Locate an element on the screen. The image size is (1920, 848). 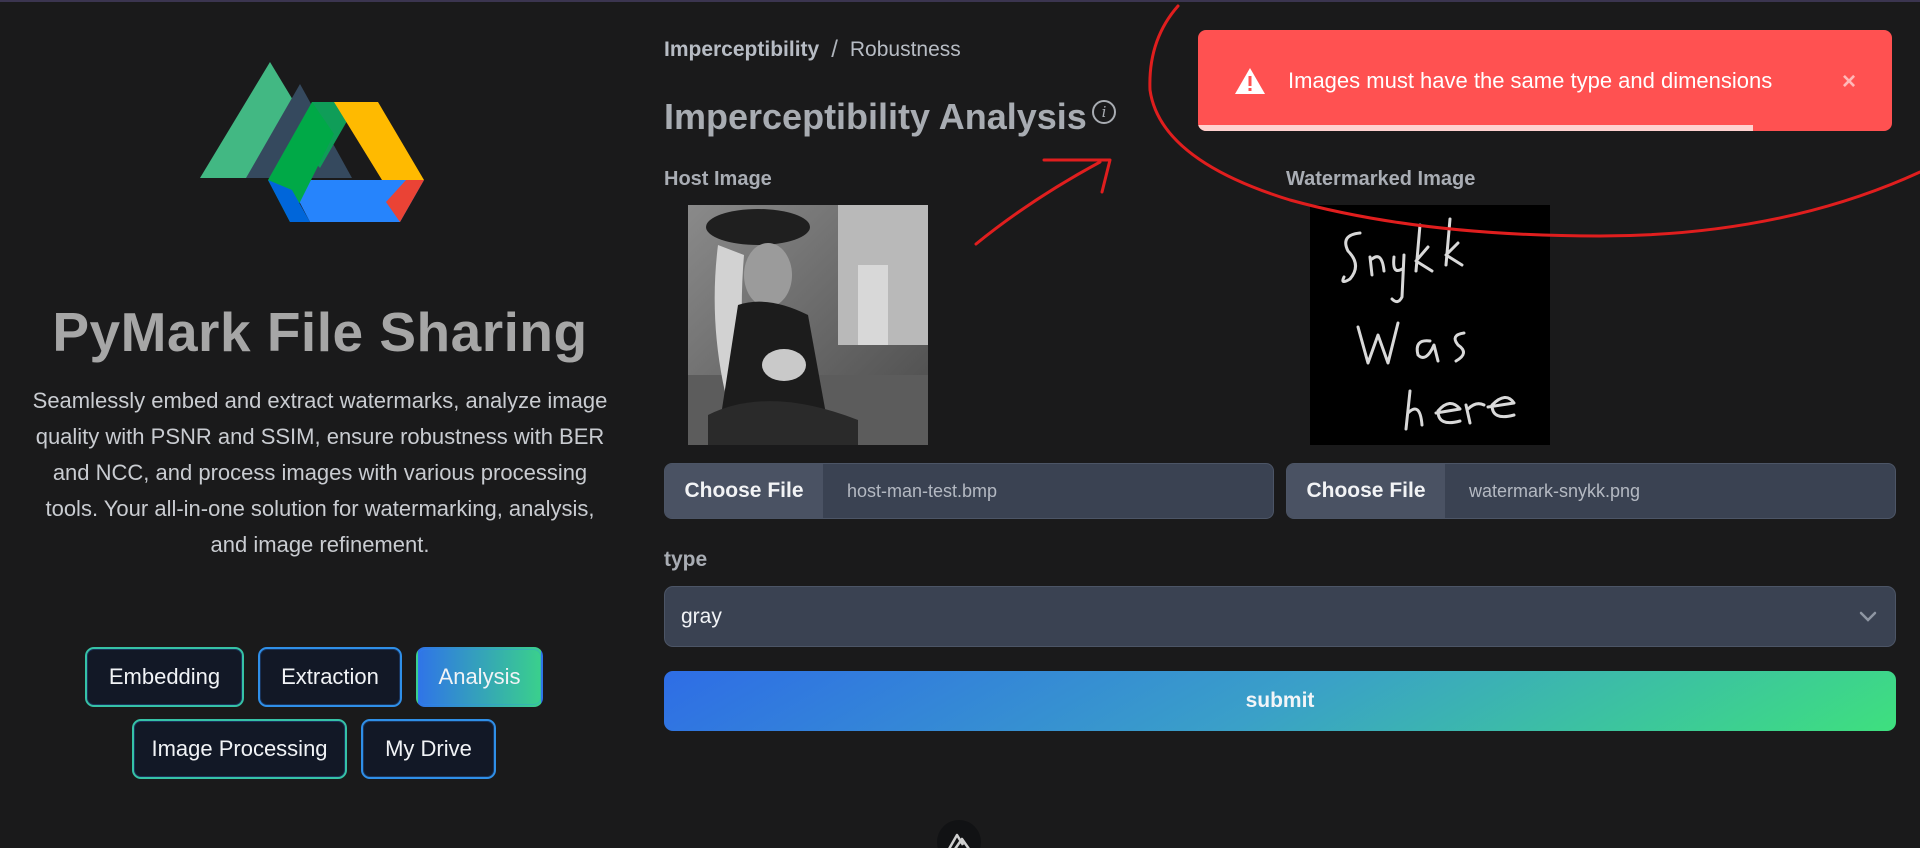
page-title: Imperceptibility Analysis is located at coordinates (875, 116).